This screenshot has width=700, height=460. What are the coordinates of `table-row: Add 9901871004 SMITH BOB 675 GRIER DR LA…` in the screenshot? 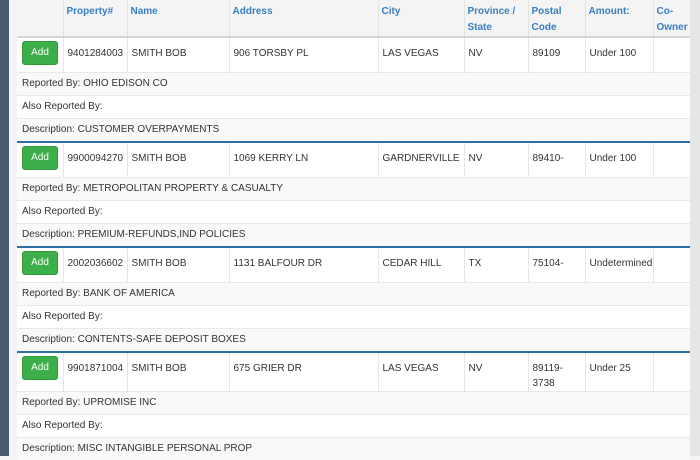 It's located at (353, 372).